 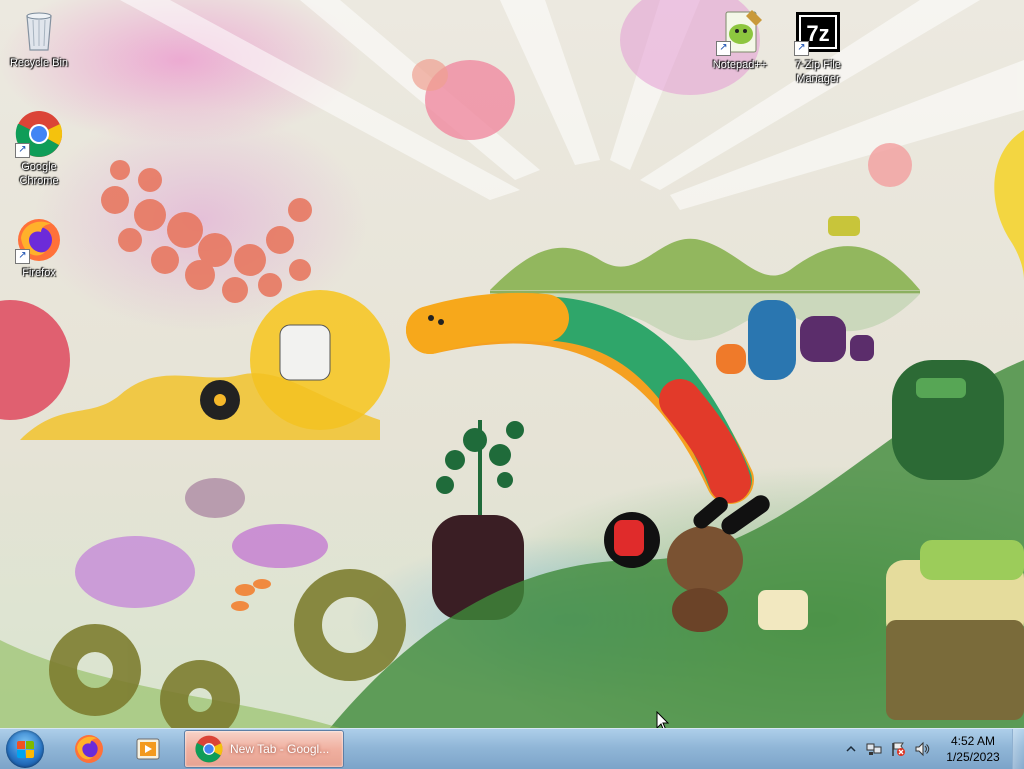 I want to click on desktop-icon-notepad-plus-plus: ↗ Notepad++, so click(x=740, y=40).